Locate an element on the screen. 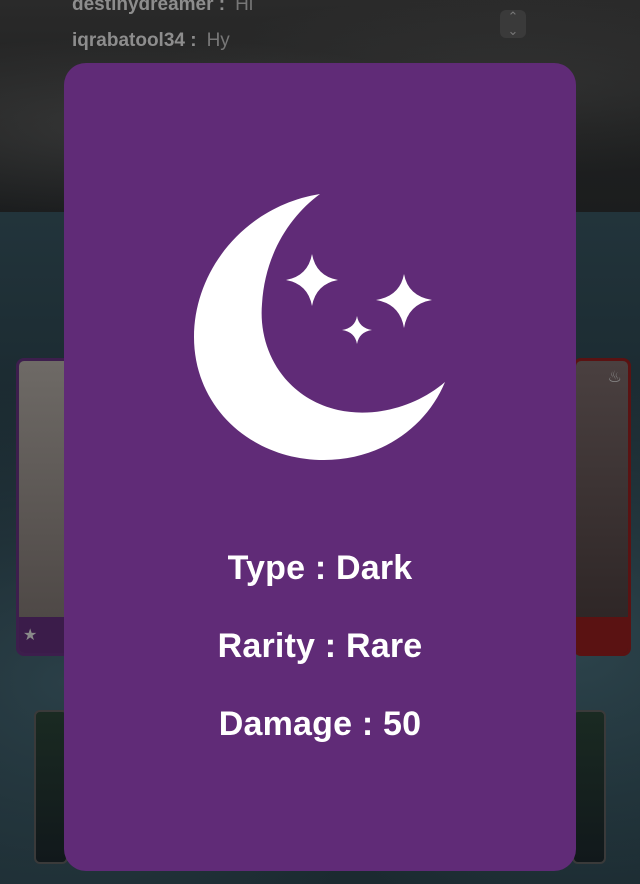 This screenshot has width=640, height=884. chat-text: Hi is located at coordinates (244, 7).